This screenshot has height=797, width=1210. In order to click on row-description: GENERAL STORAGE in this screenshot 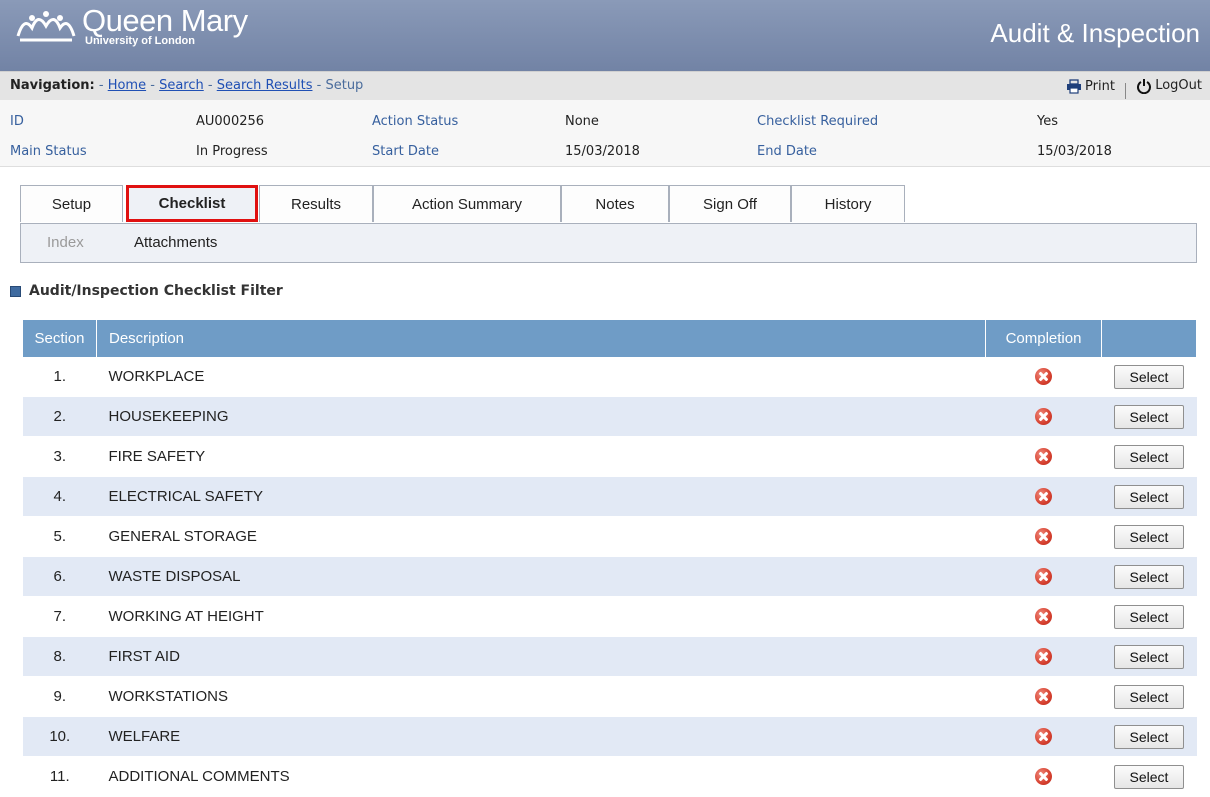, I will do `click(541, 536)`.